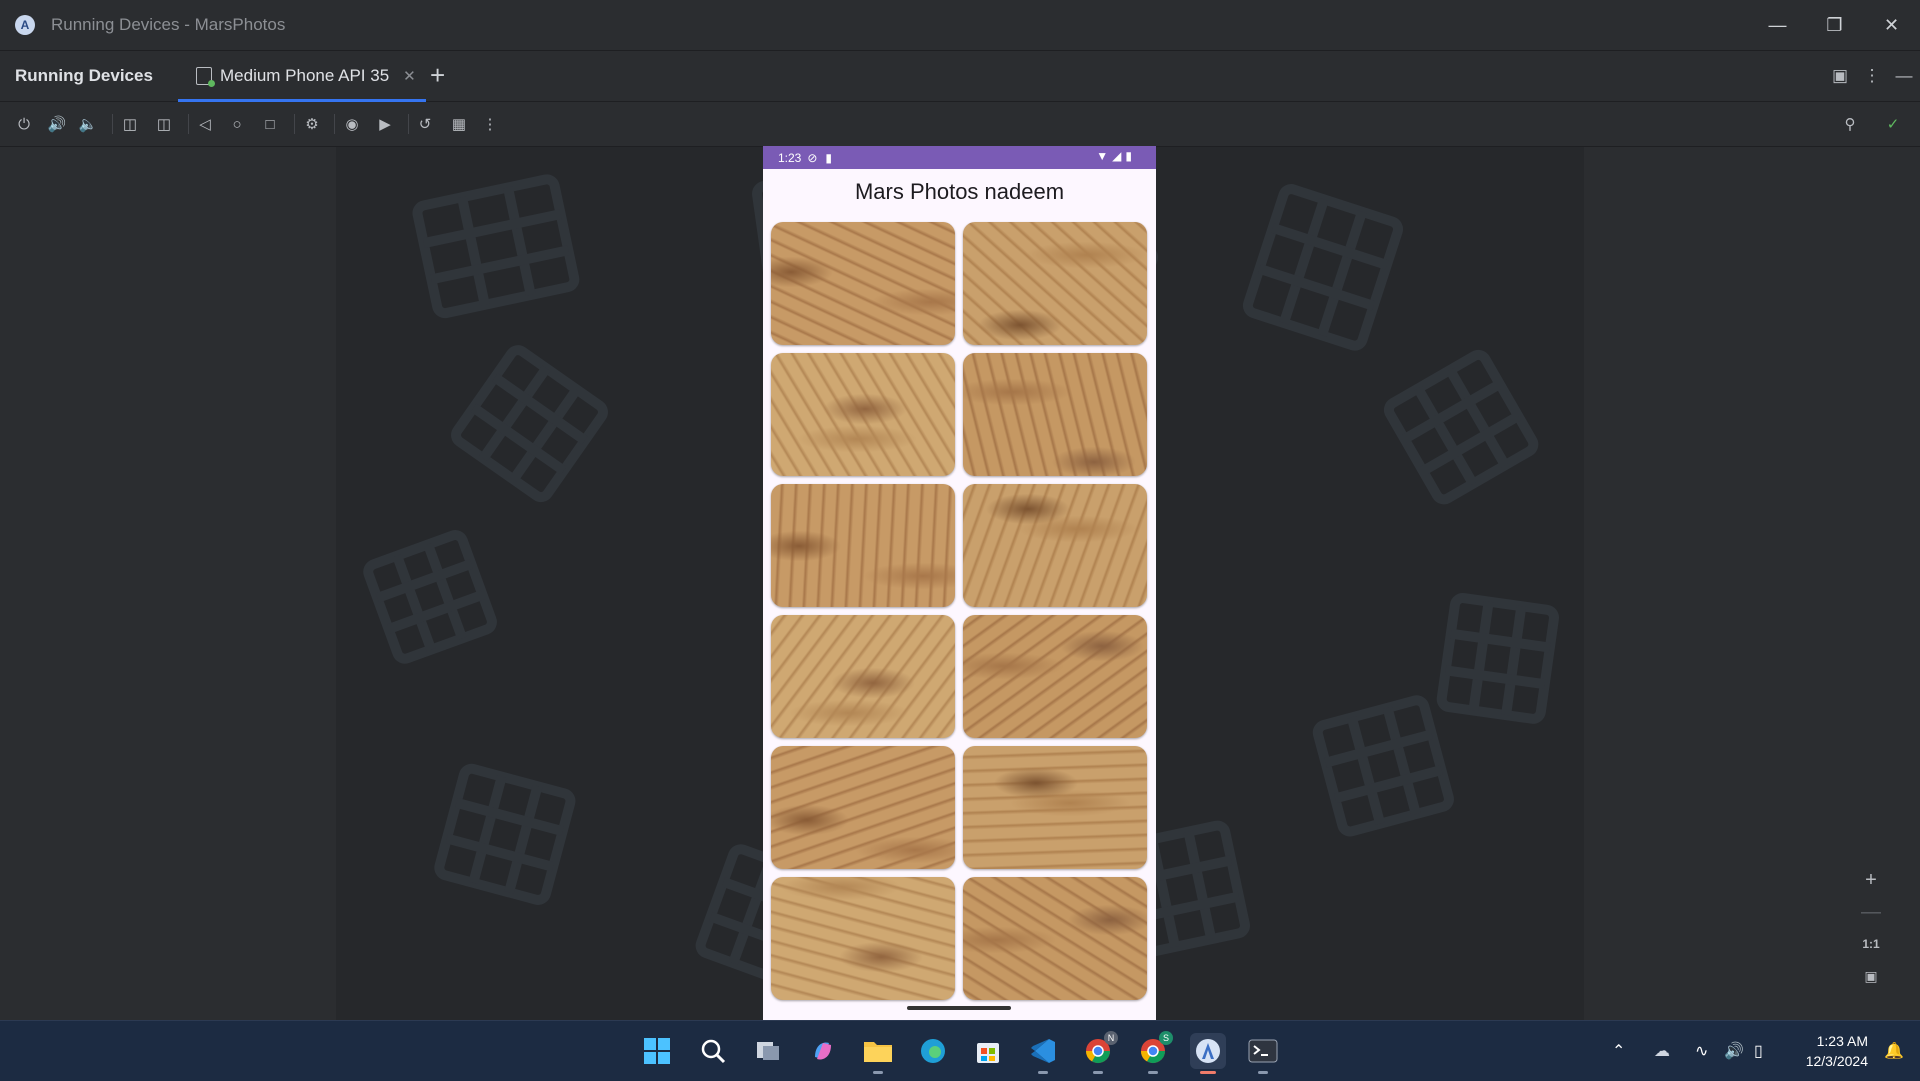 This screenshot has height=1081, width=1920. Describe the element at coordinates (24, 124) in the screenshot. I see `power-icon: ⏻` at that location.